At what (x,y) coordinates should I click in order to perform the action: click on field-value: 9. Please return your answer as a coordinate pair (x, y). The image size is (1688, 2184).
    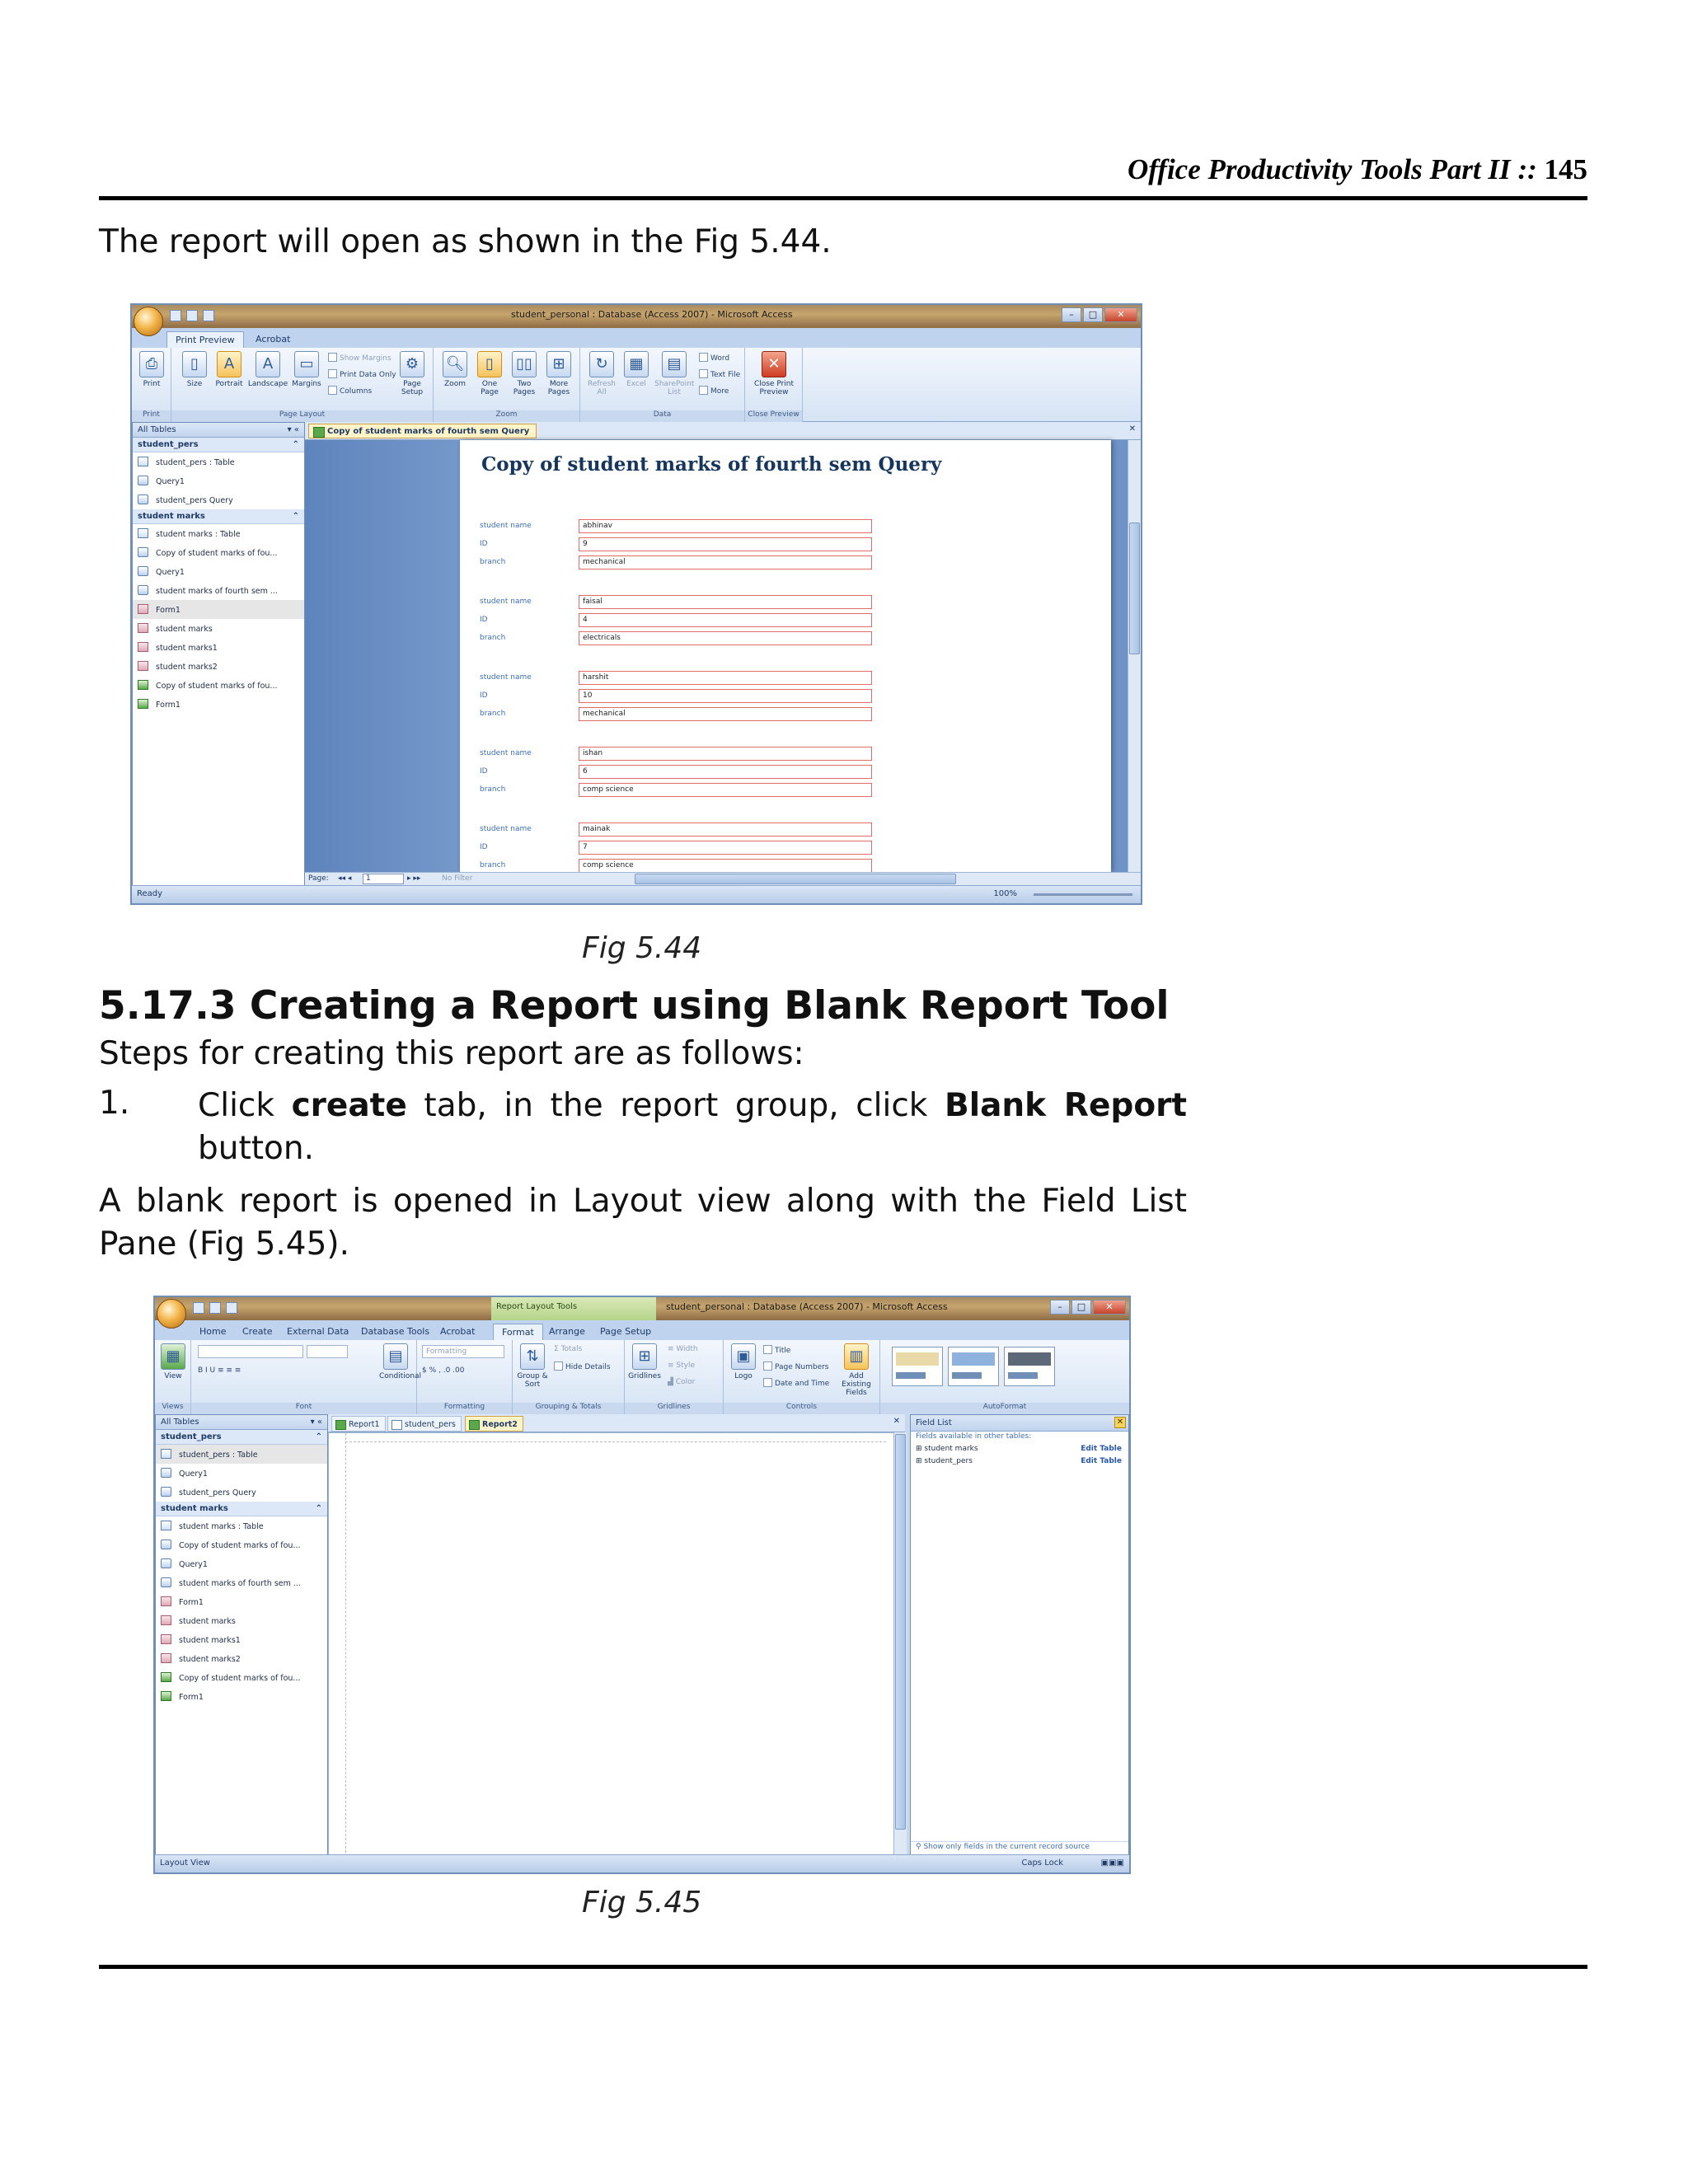
    Looking at the image, I should click on (725, 544).